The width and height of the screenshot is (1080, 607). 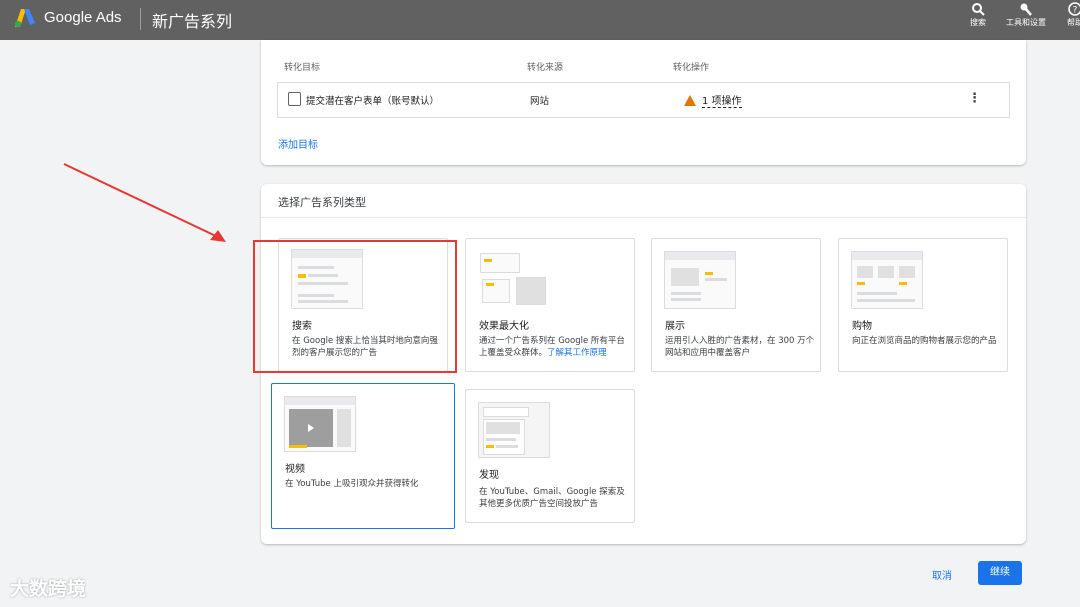 What do you see at coordinates (1026, 22) in the screenshot?
I see `tools-settings-label: 工具和设置` at bounding box center [1026, 22].